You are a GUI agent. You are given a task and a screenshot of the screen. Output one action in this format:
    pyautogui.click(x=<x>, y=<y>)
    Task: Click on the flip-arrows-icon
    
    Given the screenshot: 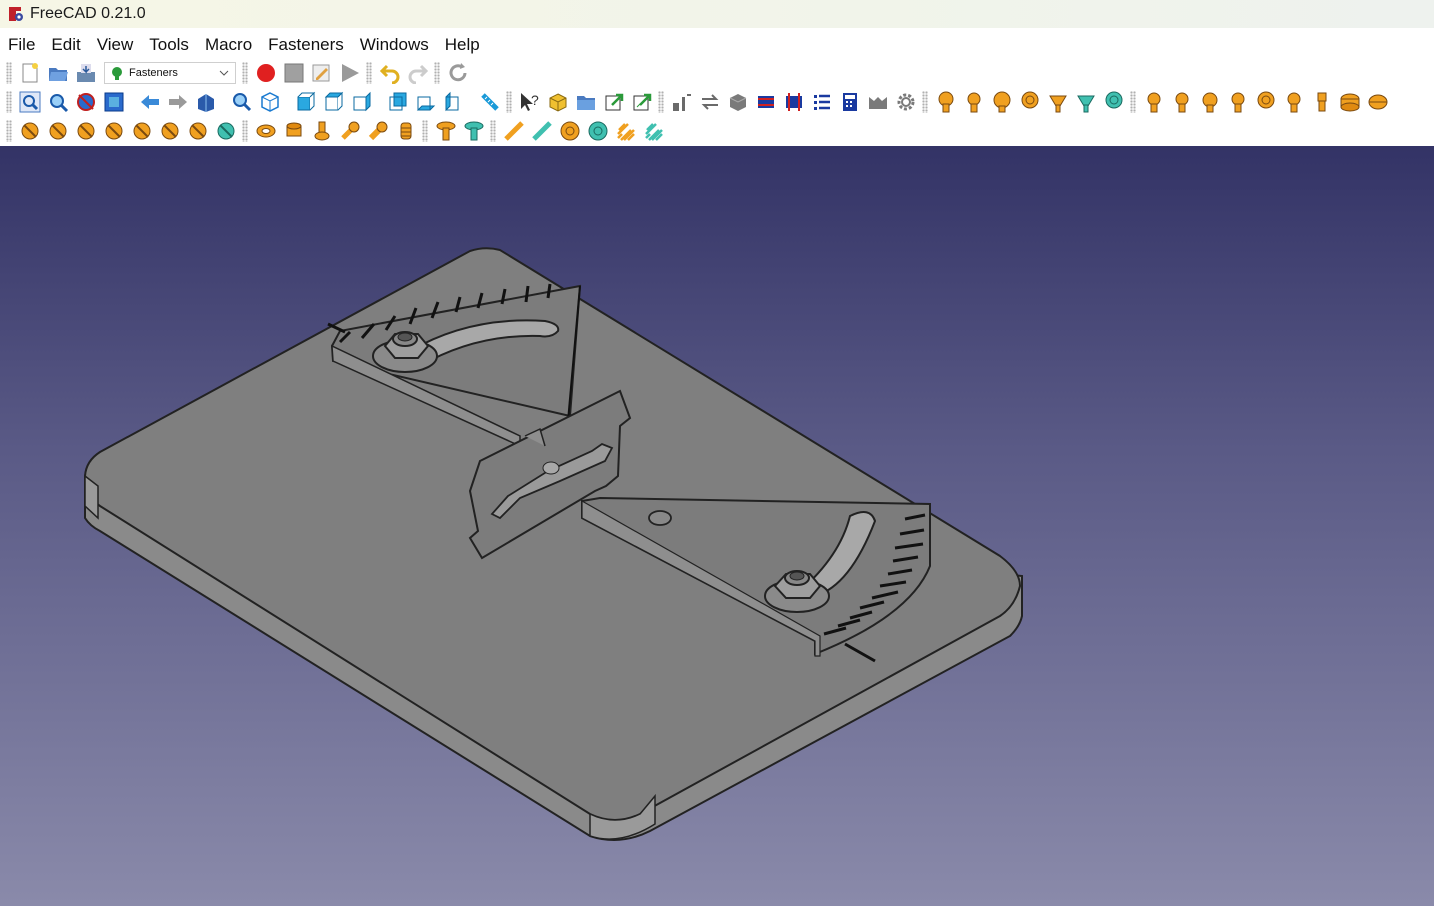 What is the action you would take?
    pyautogui.click(x=710, y=102)
    